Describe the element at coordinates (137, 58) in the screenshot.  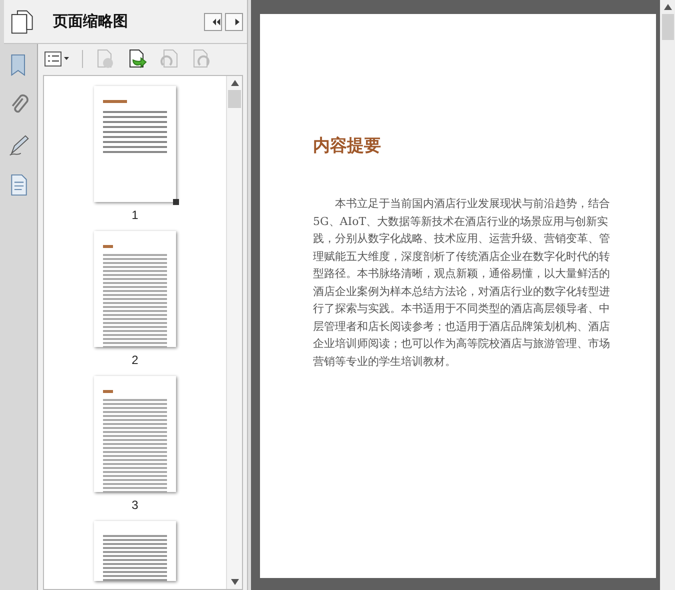
I see `insert-page-icon` at that location.